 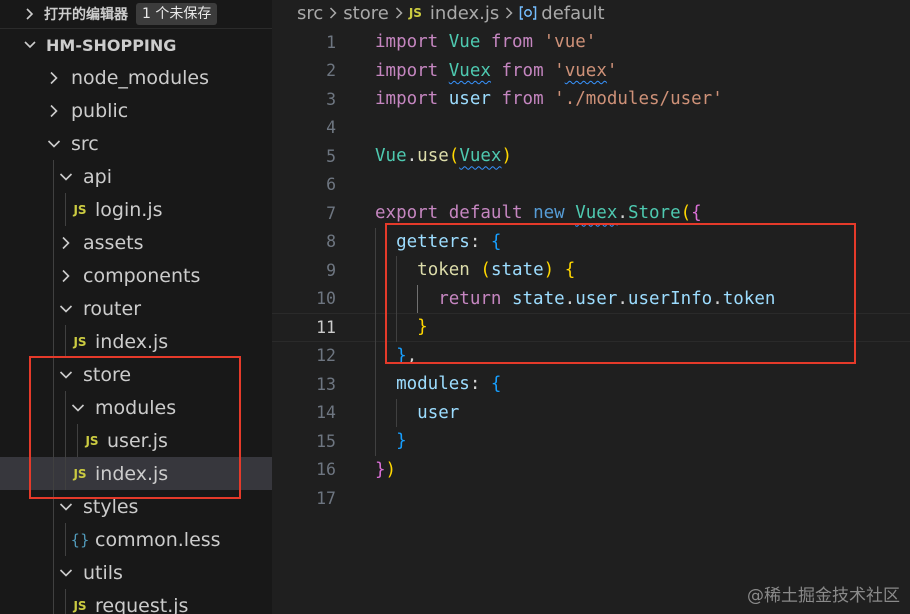 I want to click on line-number: 10, so click(x=326, y=299).